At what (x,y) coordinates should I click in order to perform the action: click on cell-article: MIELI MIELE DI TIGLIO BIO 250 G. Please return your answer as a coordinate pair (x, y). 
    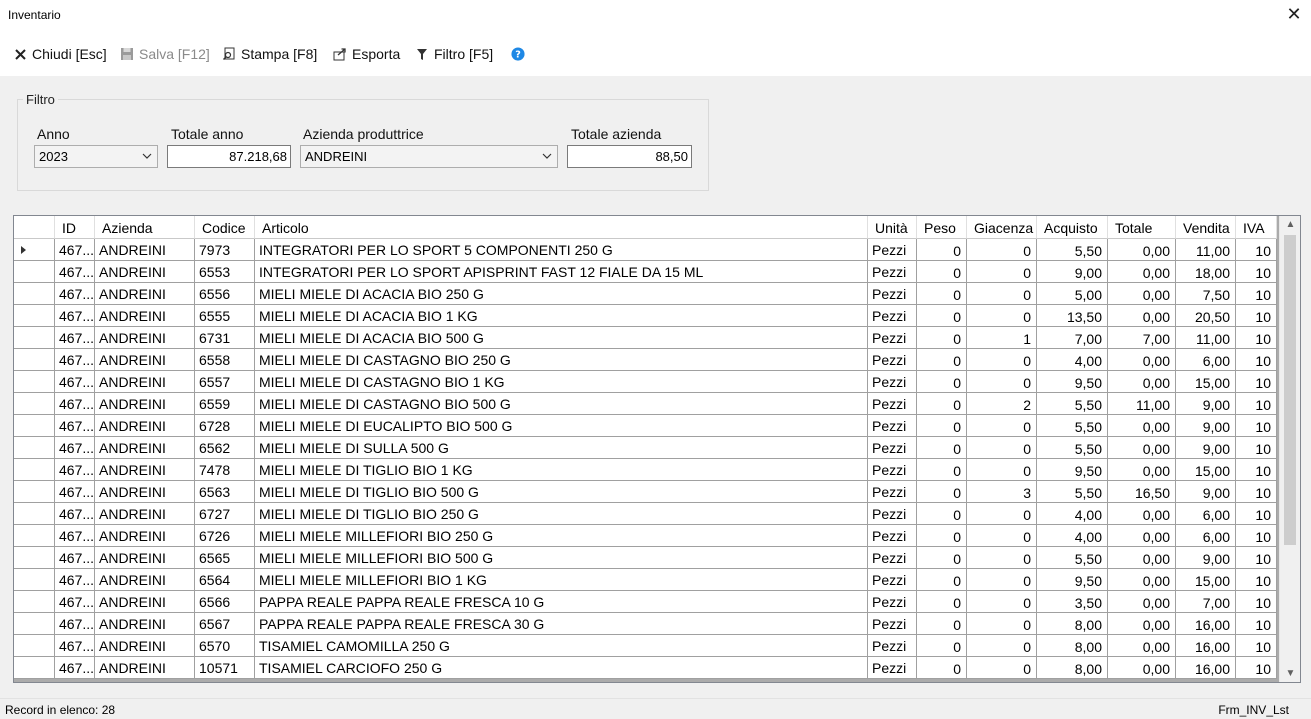
    Looking at the image, I should click on (561, 514).